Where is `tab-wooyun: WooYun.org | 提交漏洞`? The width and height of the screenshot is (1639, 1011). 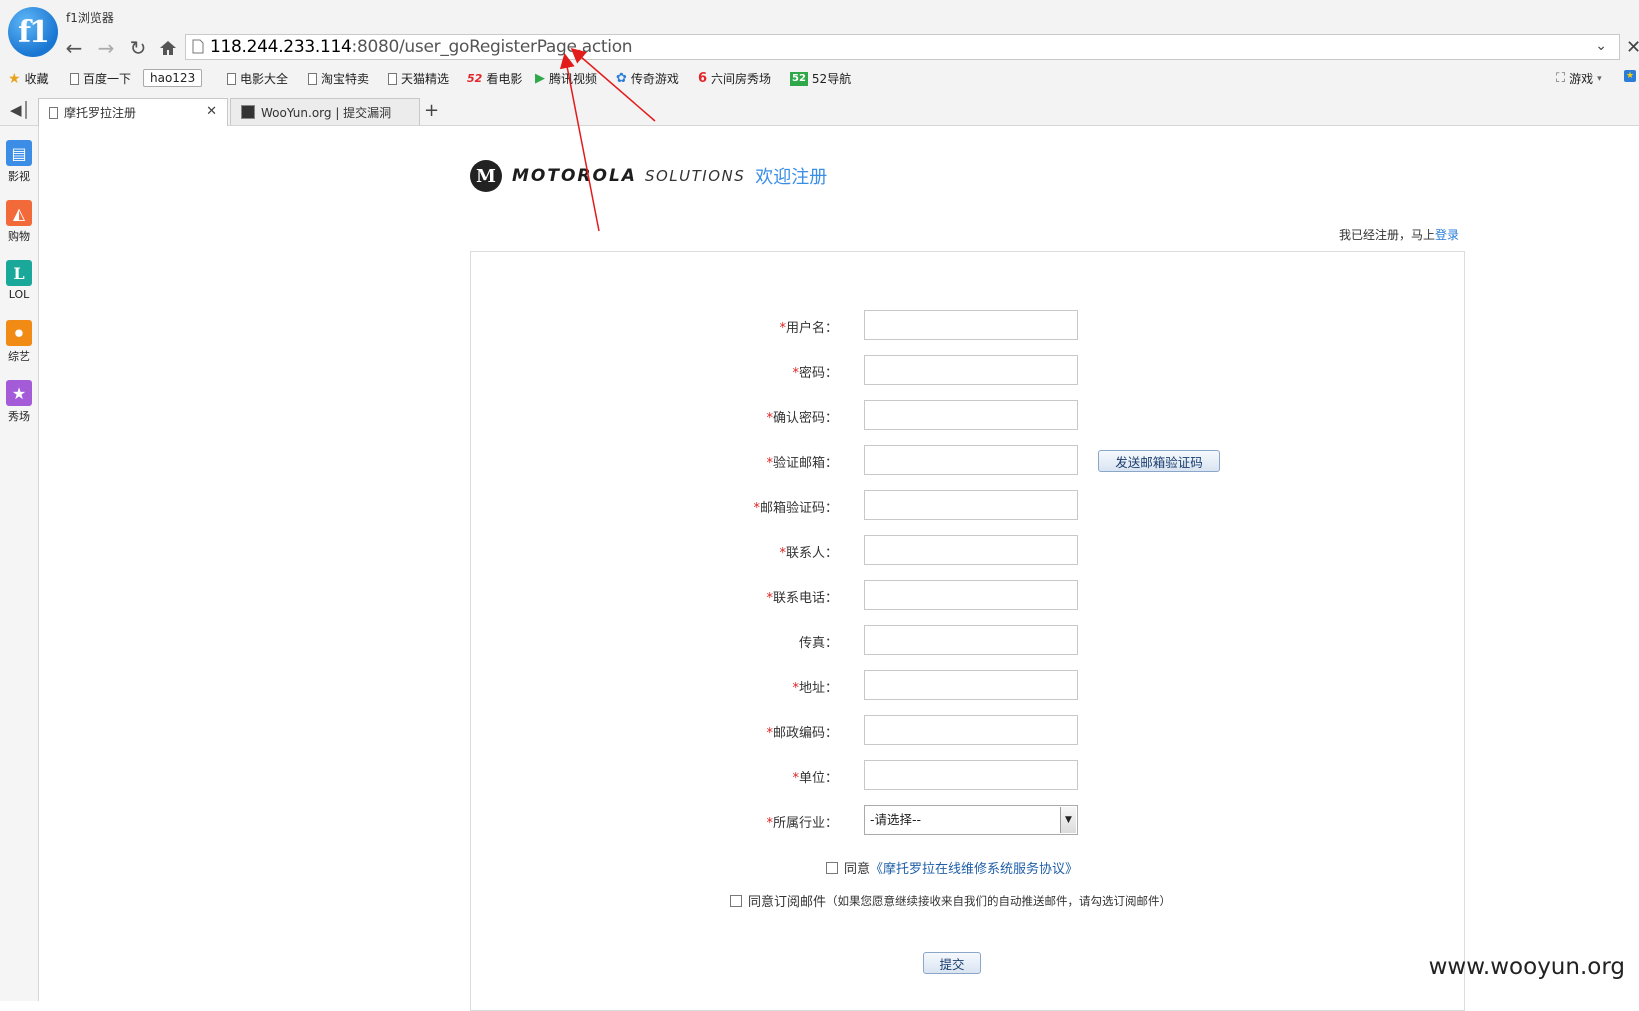 tab-wooyun: WooYun.org | 提交漏洞 is located at coordinates (325, 111).